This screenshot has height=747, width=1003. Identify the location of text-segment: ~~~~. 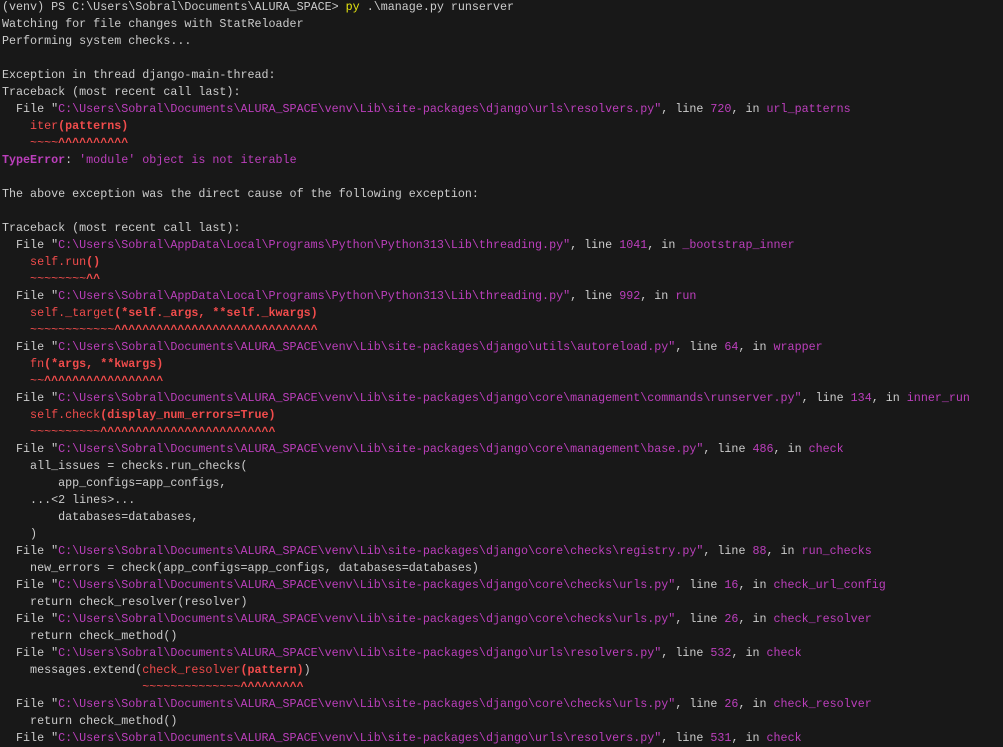
(30, 143).